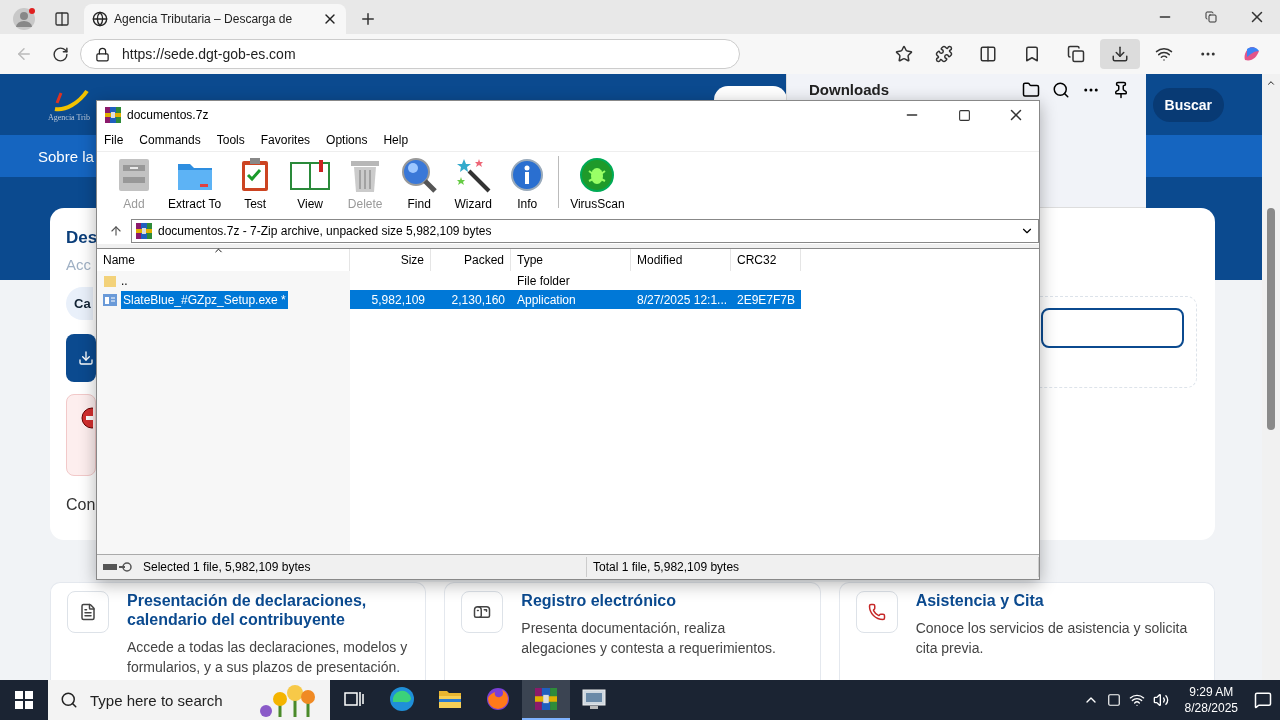 The height and width of the screenshot is (720, 1280). What do you see at coordinates (347, 140) in the screenshot?
I see `menu-item: Options` at bounding box center [347, 140].